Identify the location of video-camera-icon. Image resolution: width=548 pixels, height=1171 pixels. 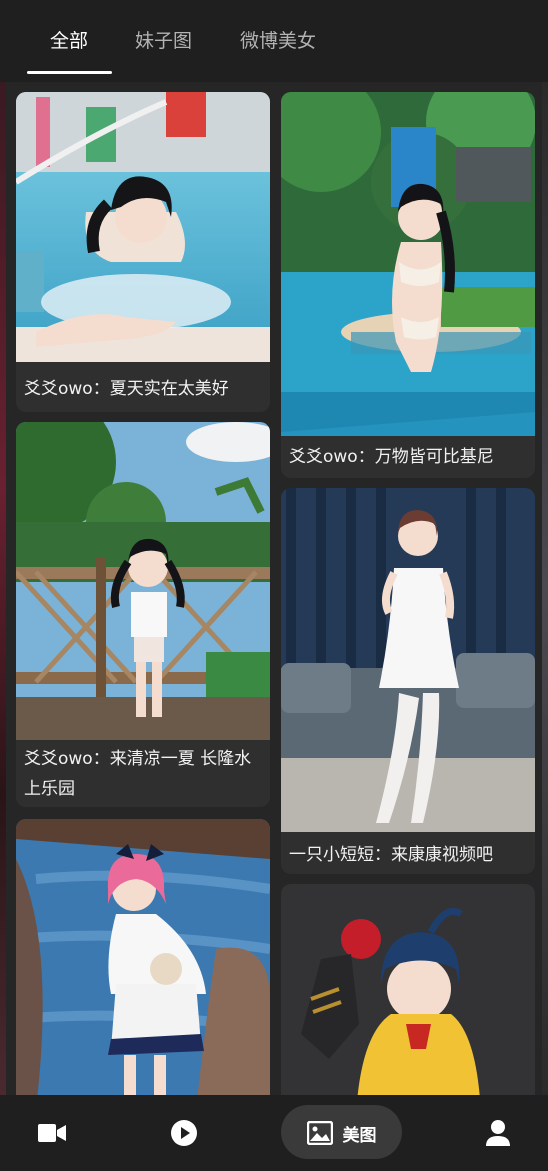
(52, 1133).